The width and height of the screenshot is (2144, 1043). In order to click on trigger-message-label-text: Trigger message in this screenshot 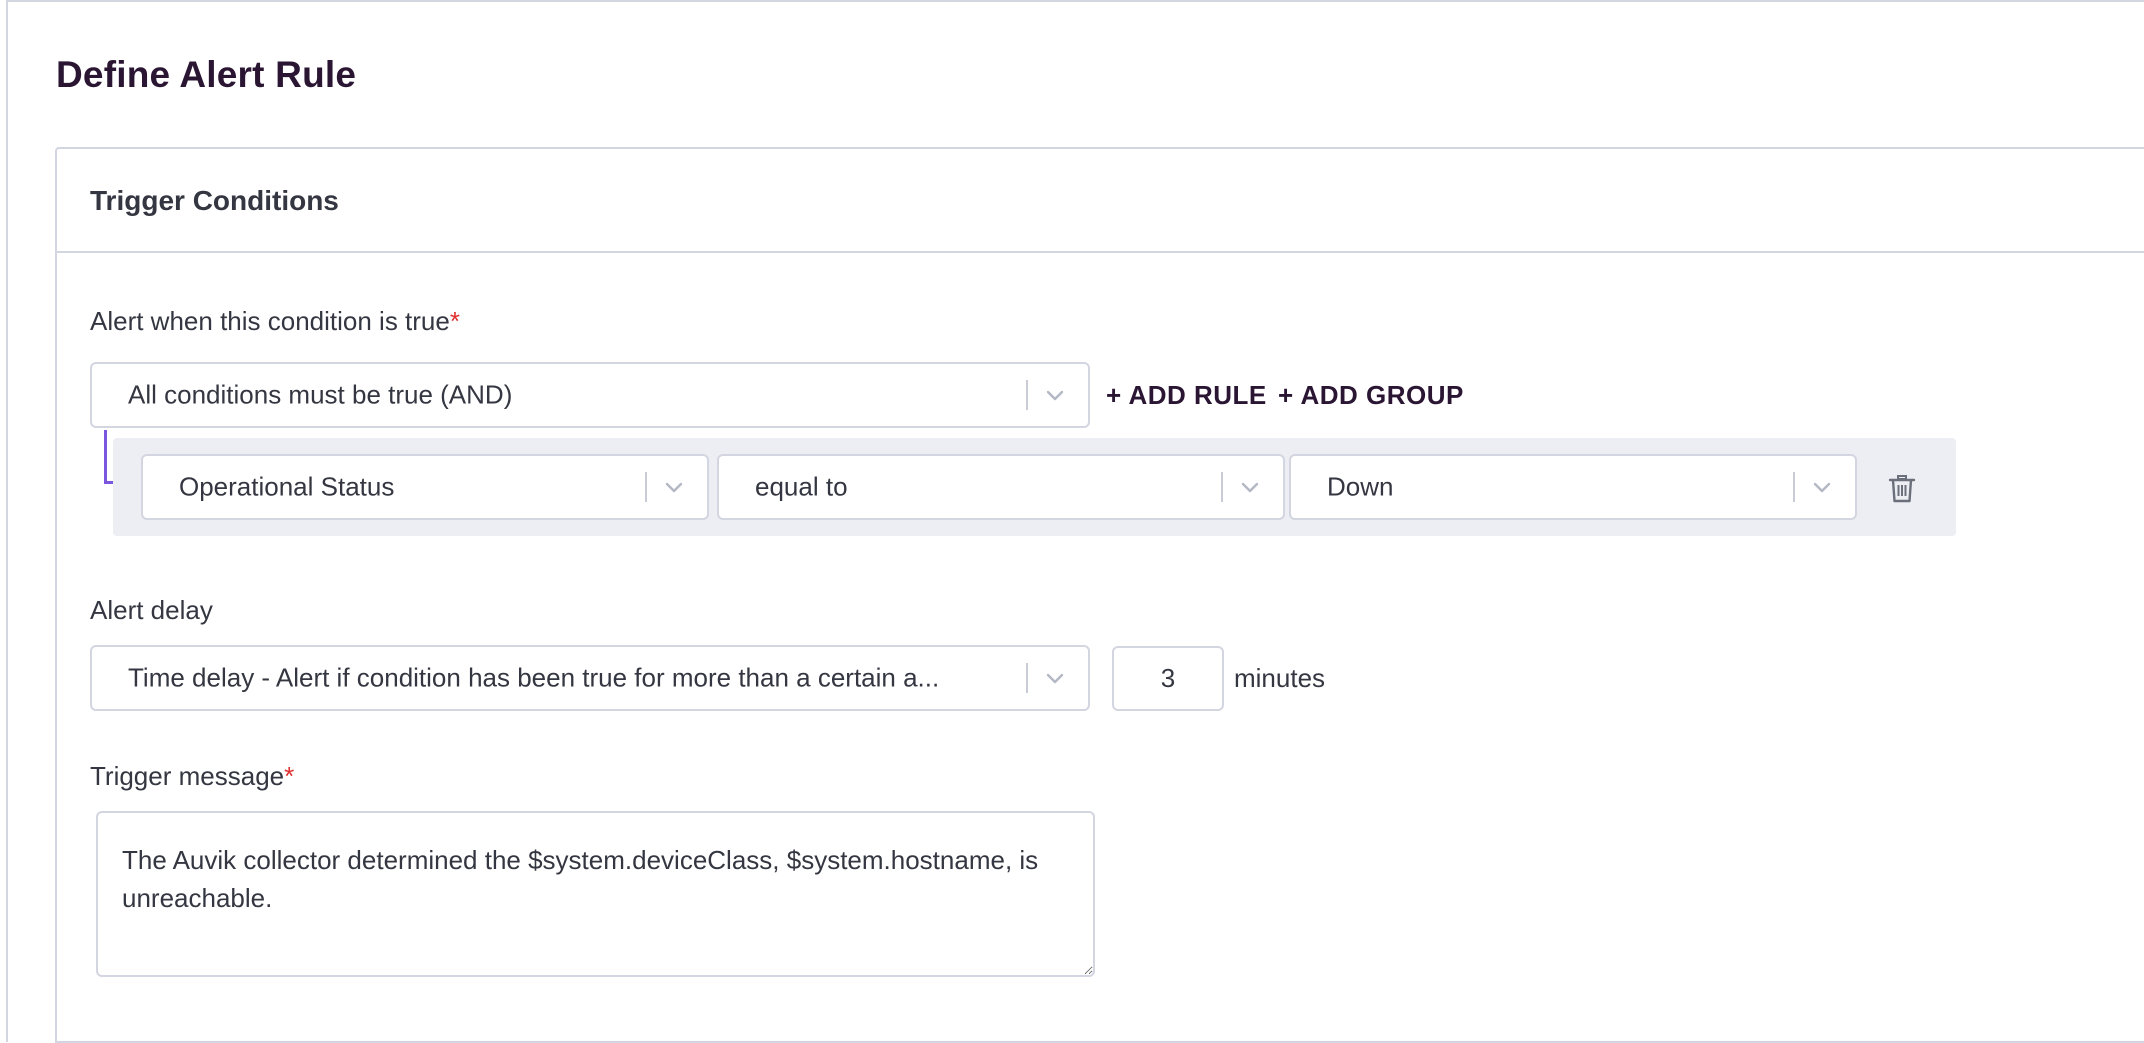, I will do `click(187, 776)`.